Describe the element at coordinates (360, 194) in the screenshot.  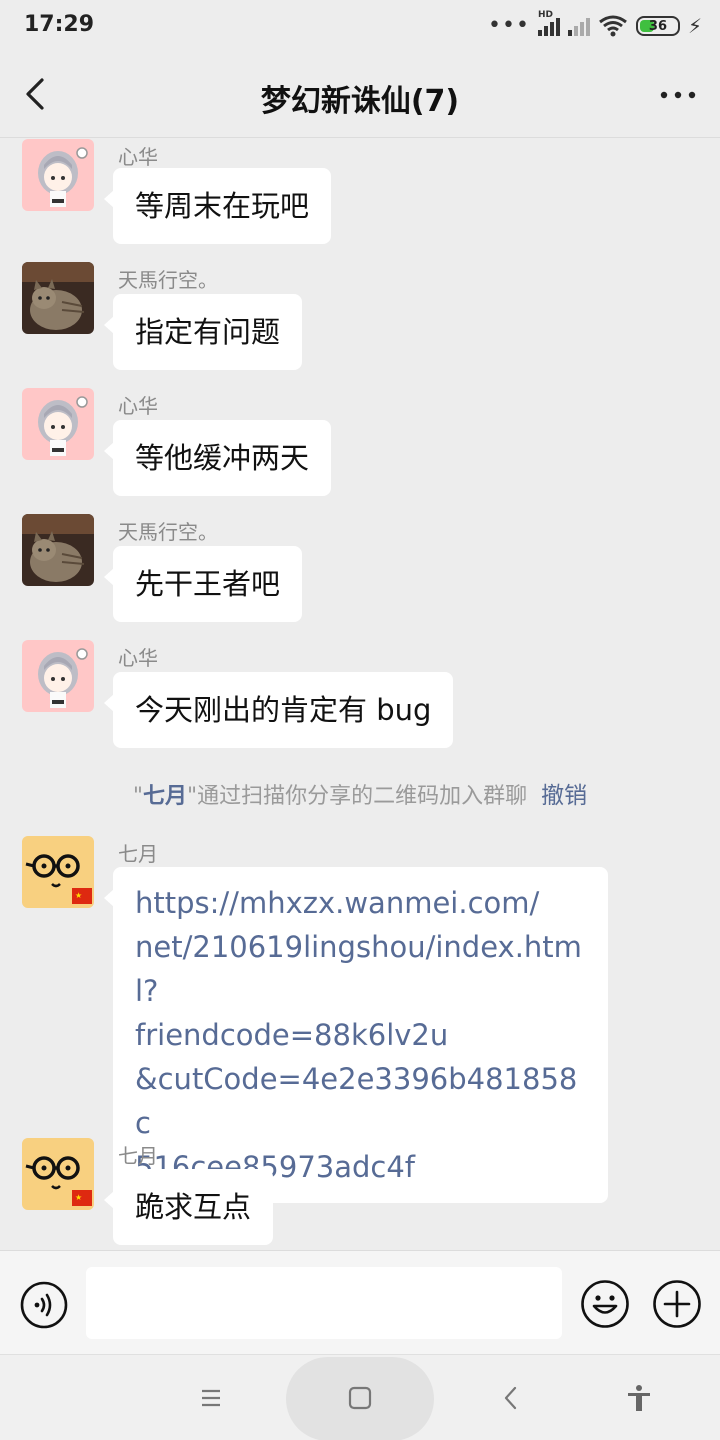
I see `message-row: 心华 等周末在玩吧` at that location.